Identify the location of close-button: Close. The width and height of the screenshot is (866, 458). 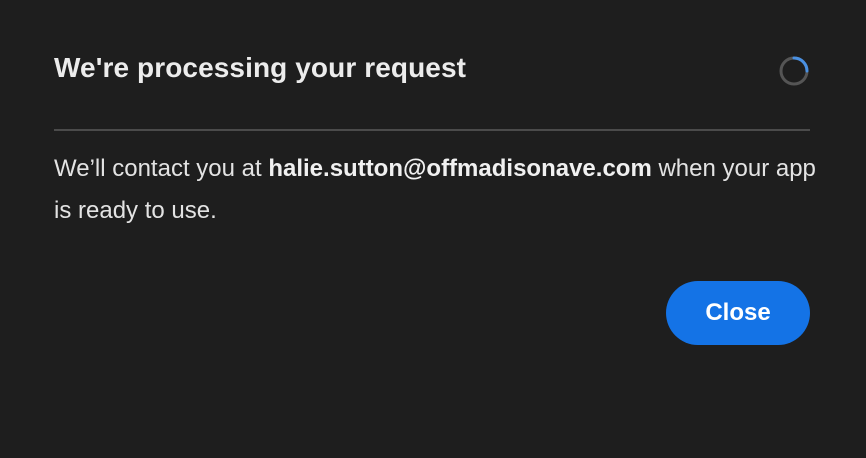
(738, 313).